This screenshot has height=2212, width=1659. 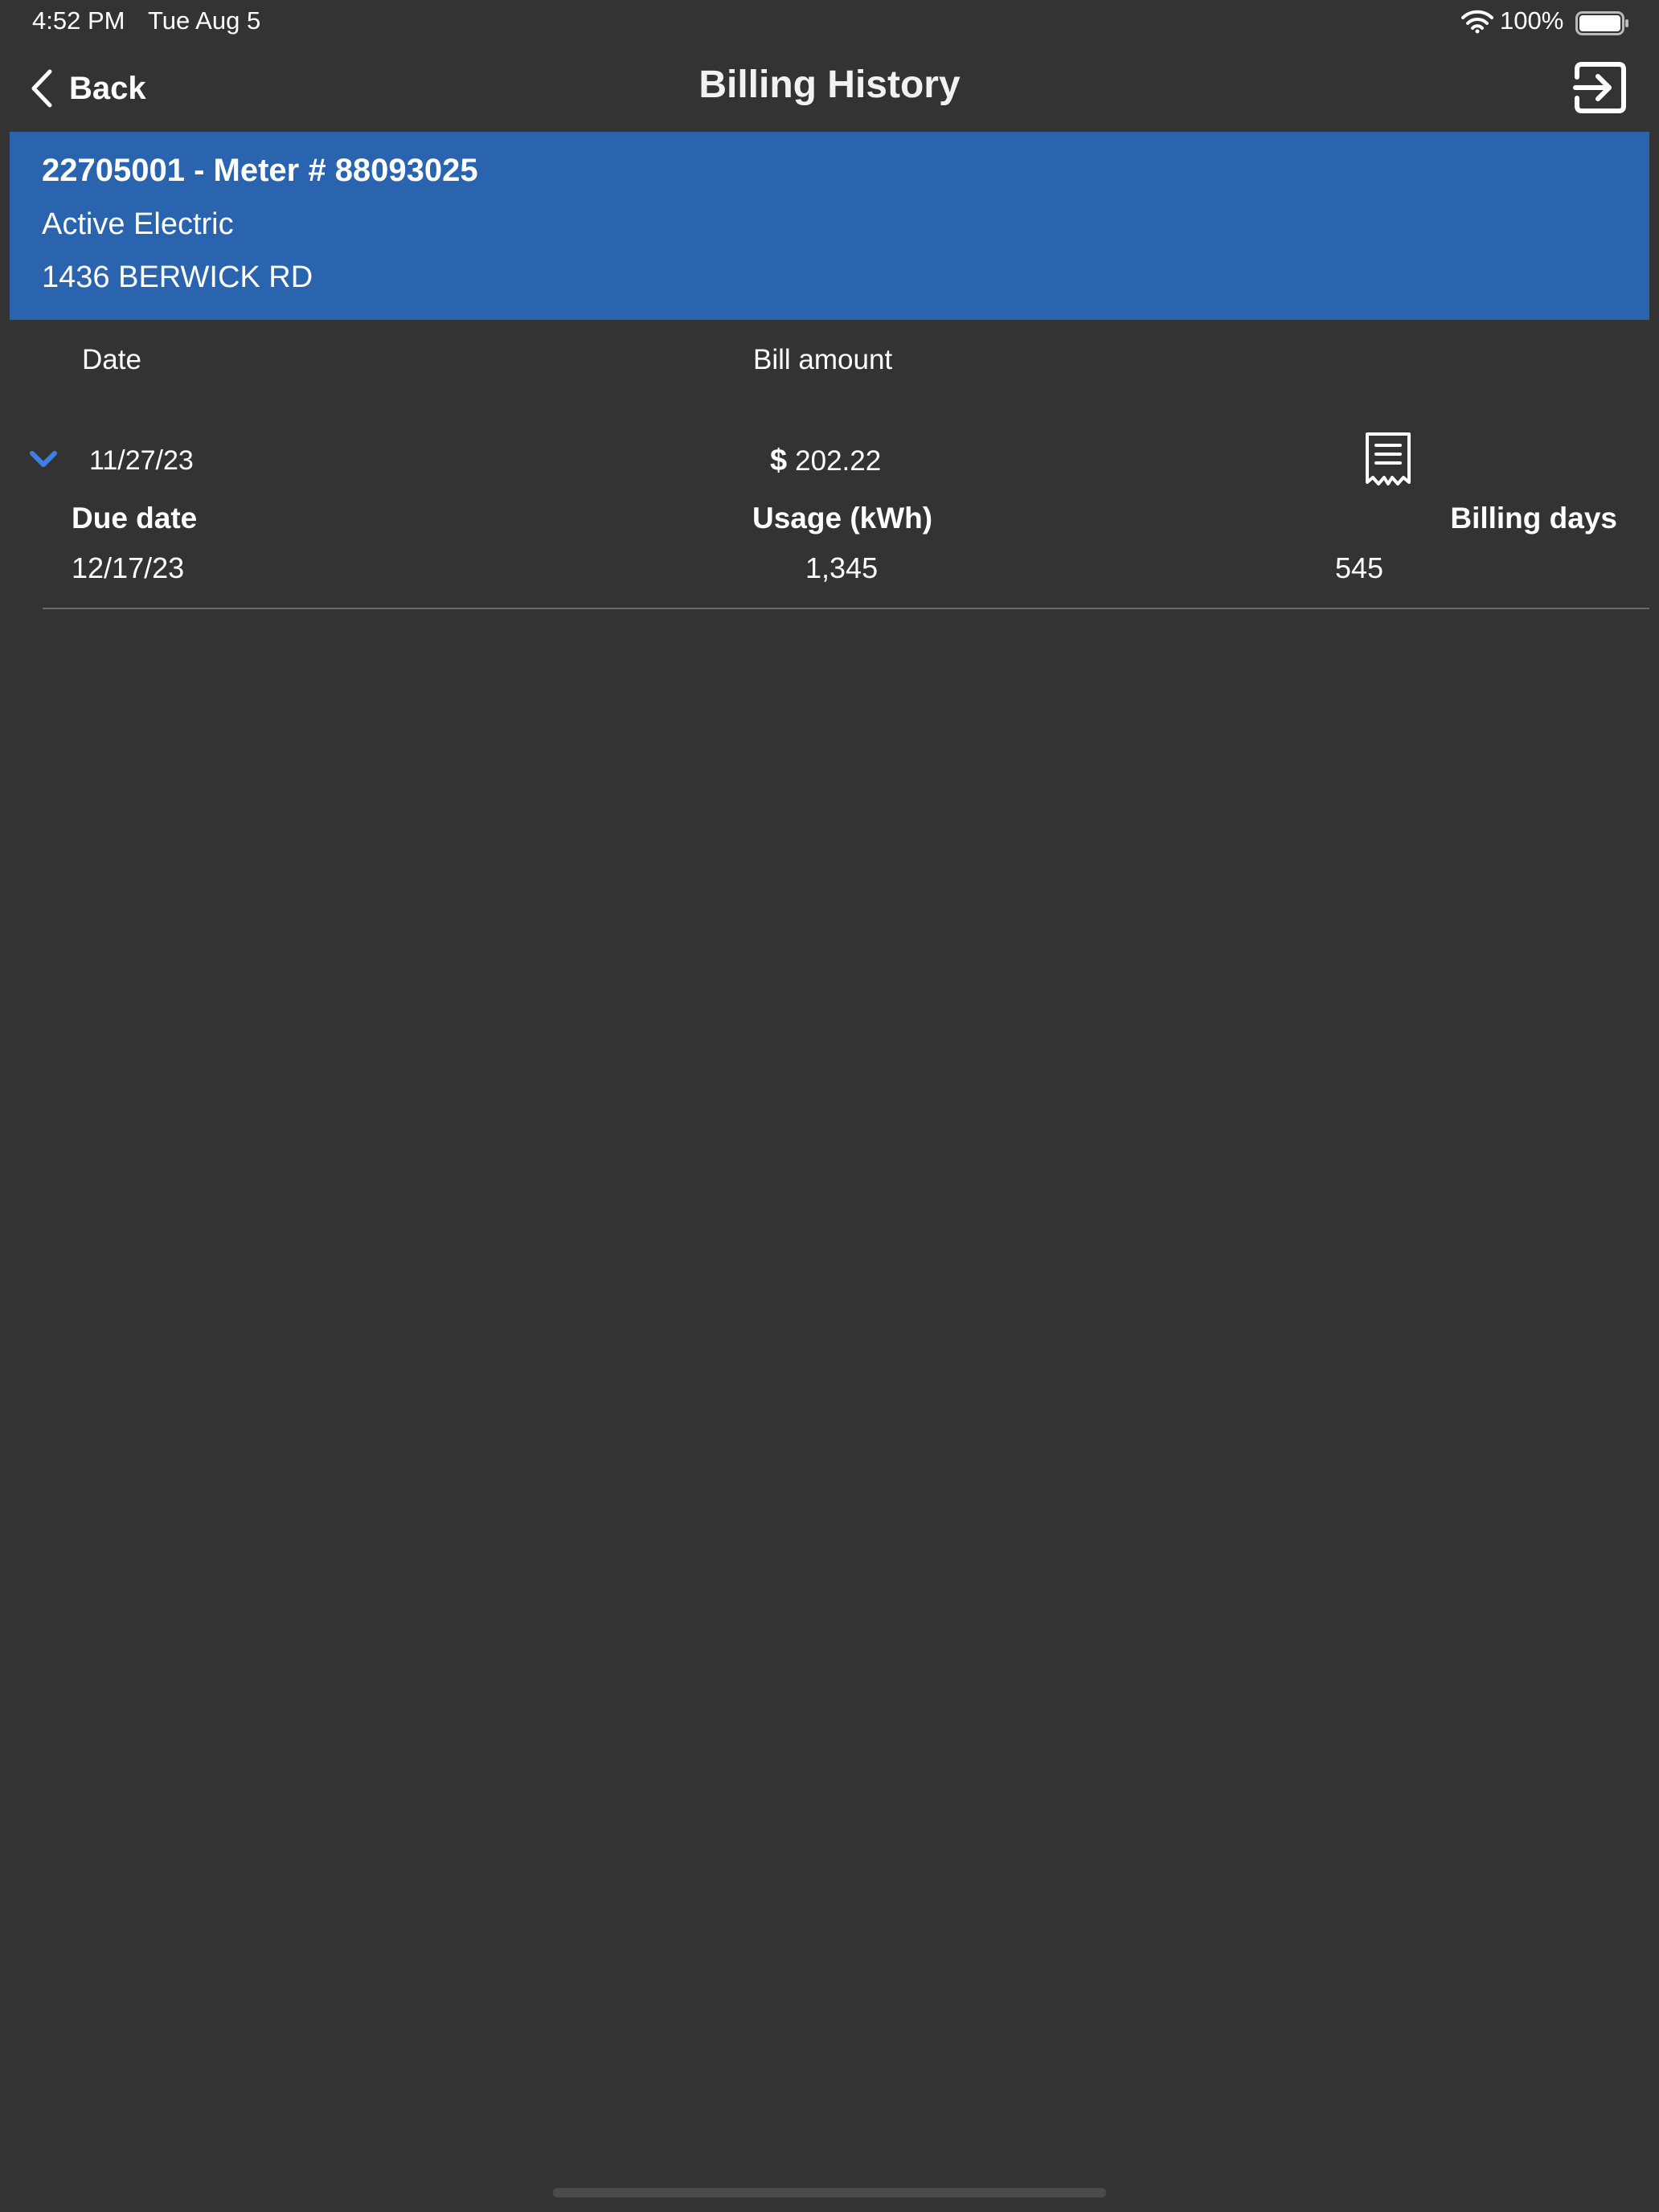 What do you see at coordinates (846, 608) in the screenshot?
I see `row-divider` at bounding box center [846, 608].